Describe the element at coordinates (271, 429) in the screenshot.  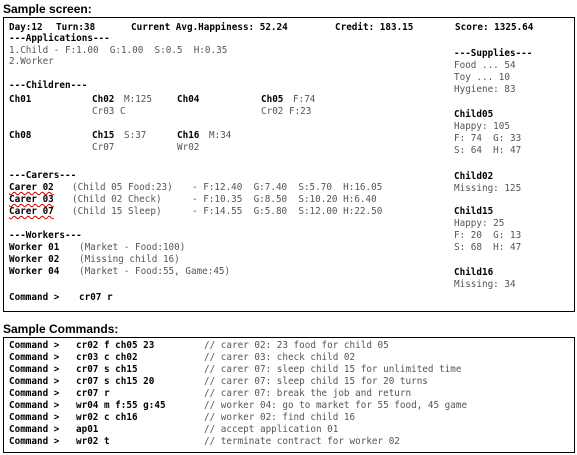
I see `command-example-desc: // accept application 01` at that location.